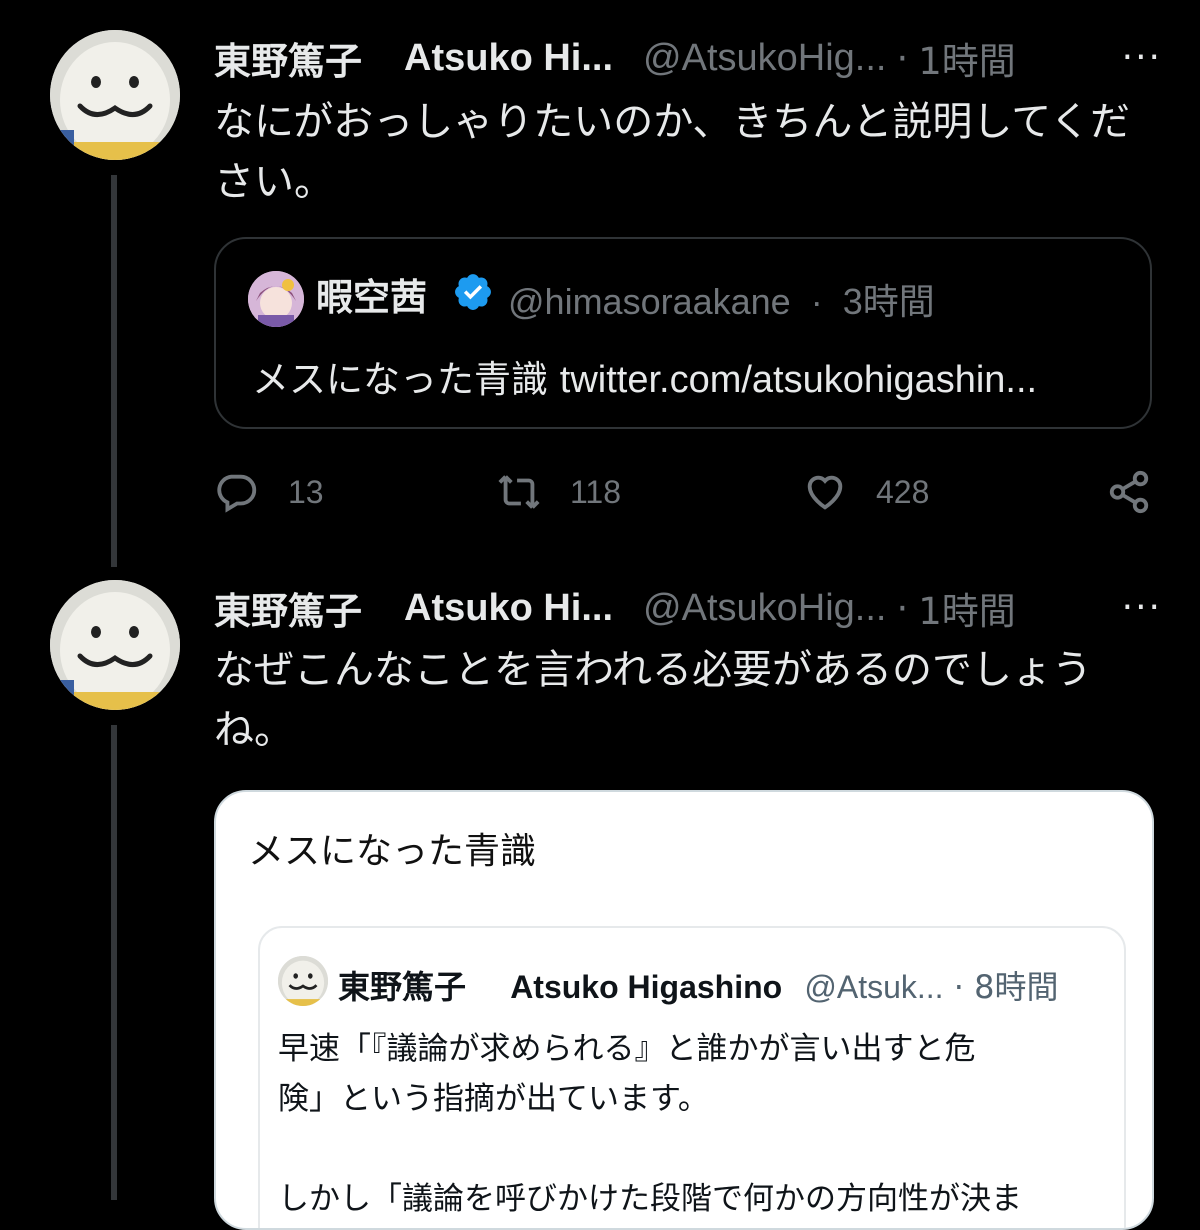 Image resolution: width=1200 pixels, height=1230 pixels. I want to click on quote-meta: @himasoraakane · 3時間, so click(721, 299).